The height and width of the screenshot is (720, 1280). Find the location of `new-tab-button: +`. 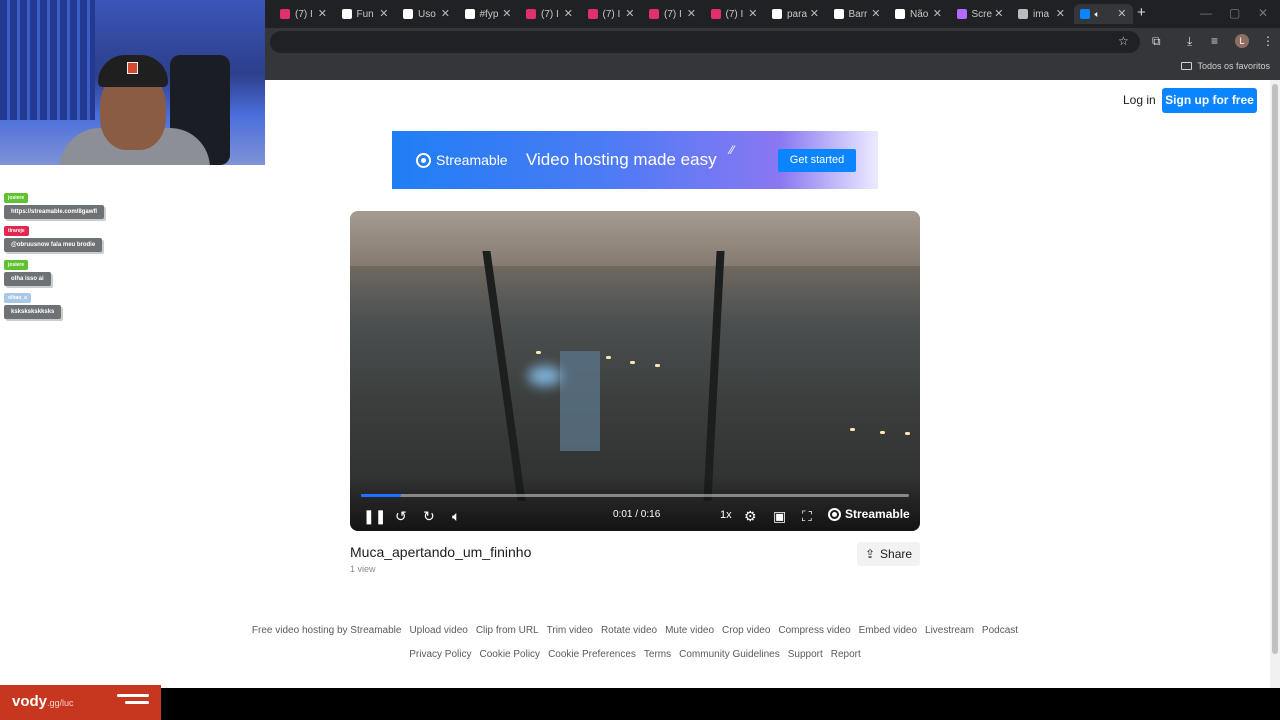

new-tab-button: + is located at coordinates (1141, 12).